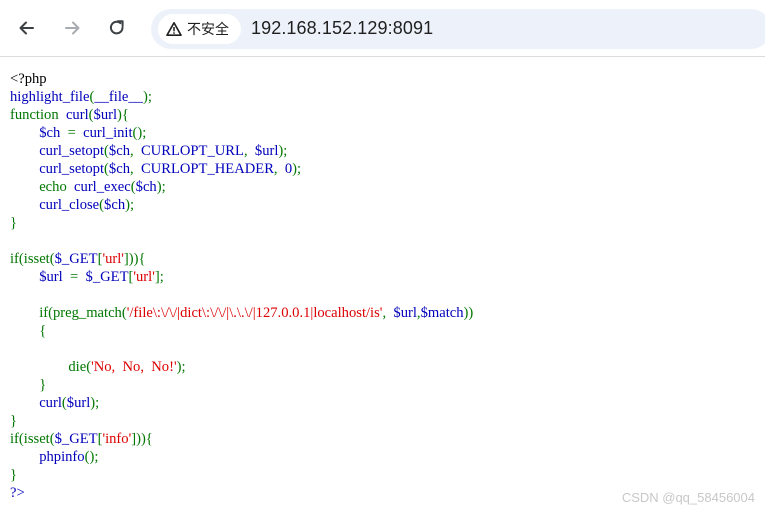 This screenshot has width=765, height=510. I want to click on code-token: if(isset(, so click(32, 259).